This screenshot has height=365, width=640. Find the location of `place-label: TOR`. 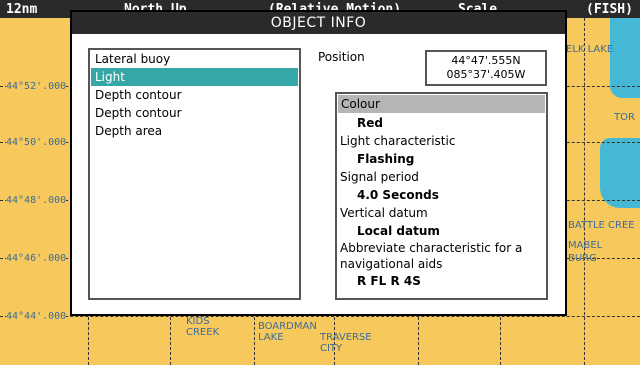

place-label: TOR is located at coordinates (624, 117).